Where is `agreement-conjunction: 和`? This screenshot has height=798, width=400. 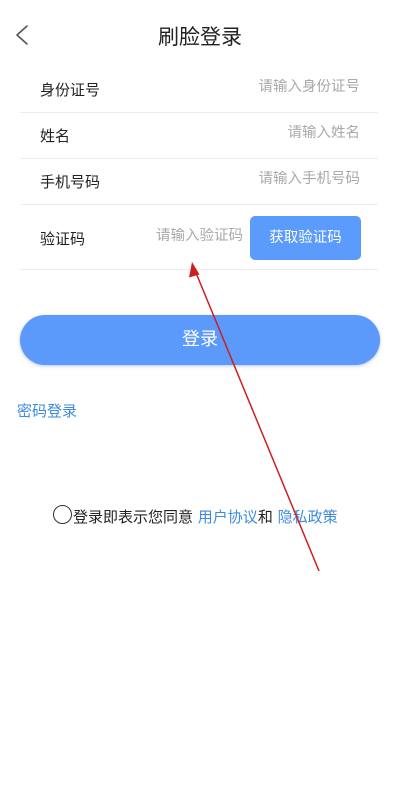
agreement-conjunction: 和 is located at coordinates (265, 517).